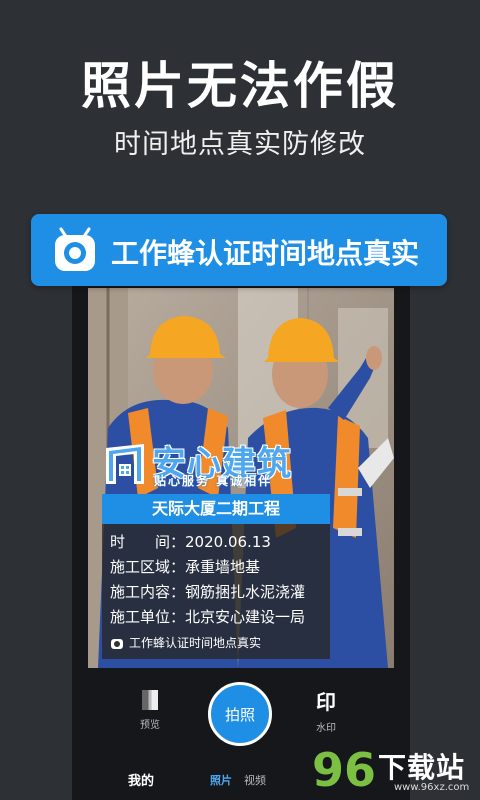  Describe the element at coordinates (125, 464) in the screenshot. I see `building-logo-icon` at that location.